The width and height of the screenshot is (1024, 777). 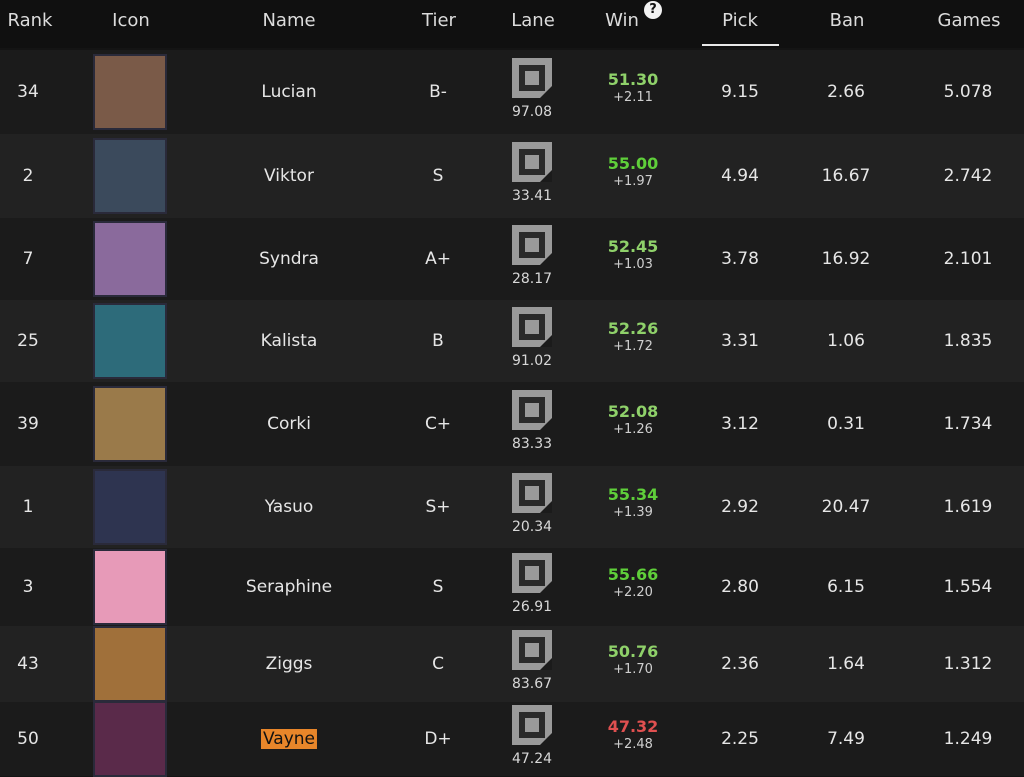 What do you see at coordinates (740, 259) in the screenshot?
I see `pick-rate: 3.78` at bounding box center [740, 259].